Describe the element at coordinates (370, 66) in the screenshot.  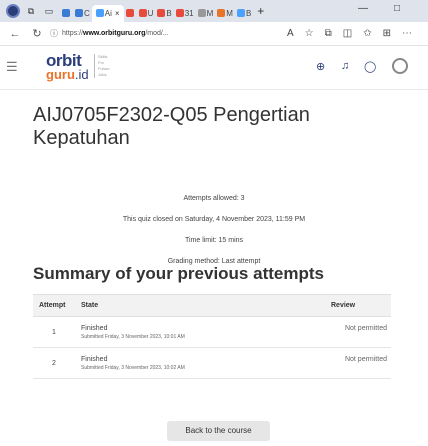
I see `message-icon: ◯` at that location.